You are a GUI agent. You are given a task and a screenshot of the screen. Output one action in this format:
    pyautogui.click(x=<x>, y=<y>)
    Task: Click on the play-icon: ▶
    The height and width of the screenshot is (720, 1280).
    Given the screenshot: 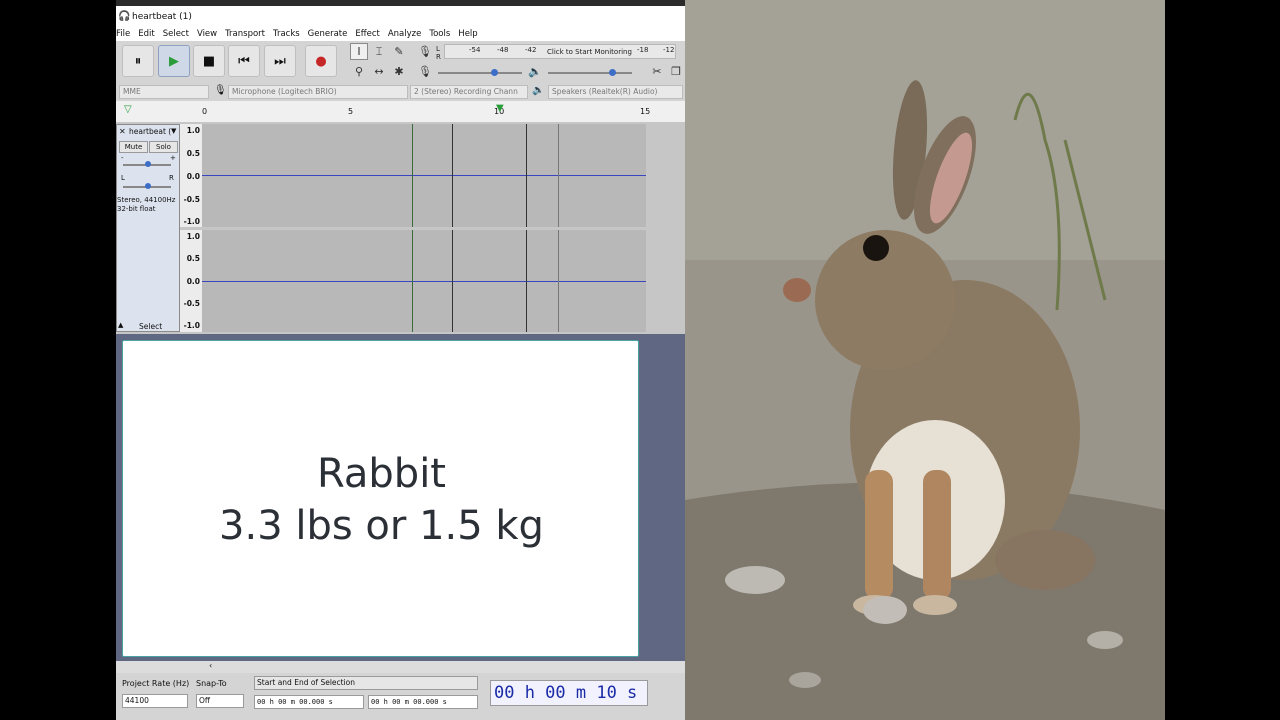 What is the action you would take?
    pyautogui.click(x=174, y=61)
    